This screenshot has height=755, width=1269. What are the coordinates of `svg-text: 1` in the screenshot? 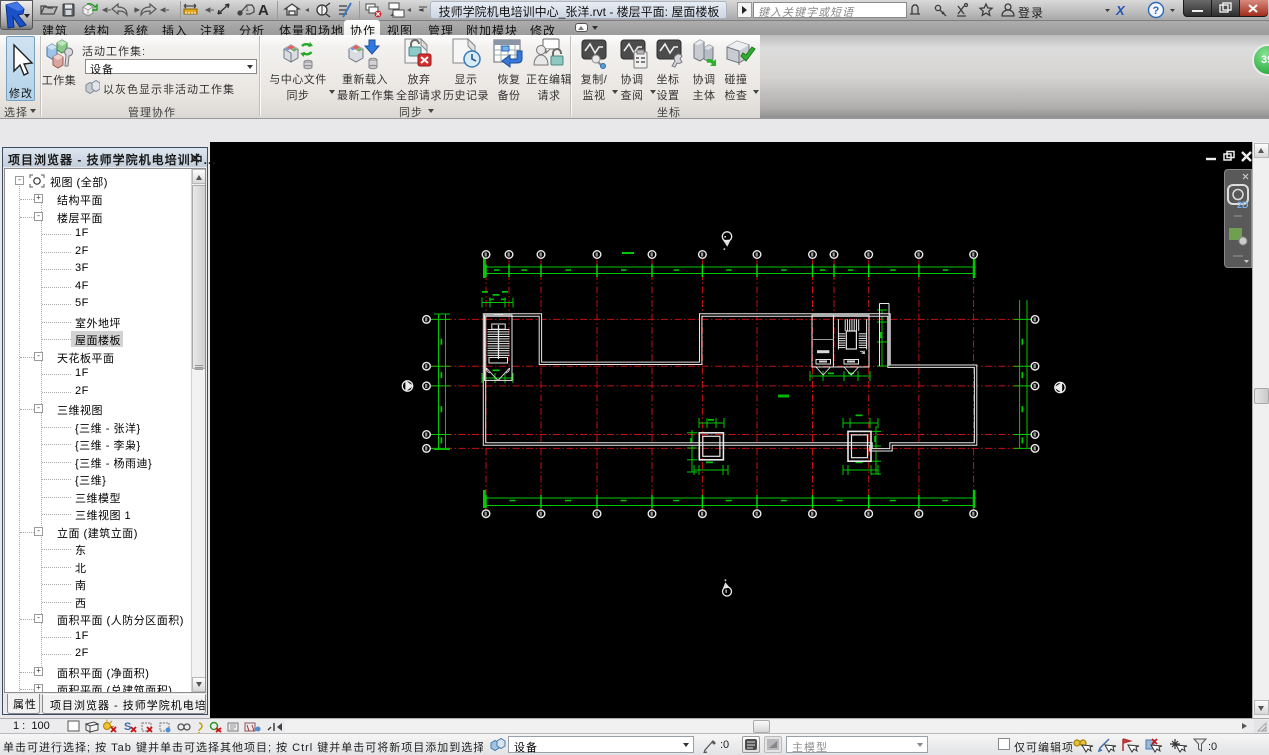 It's located at (247, 9).